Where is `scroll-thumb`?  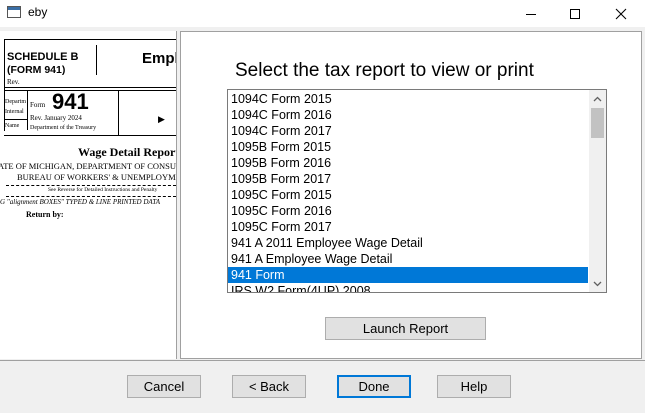 scroll-thumb is located at coordinates (597, 123).